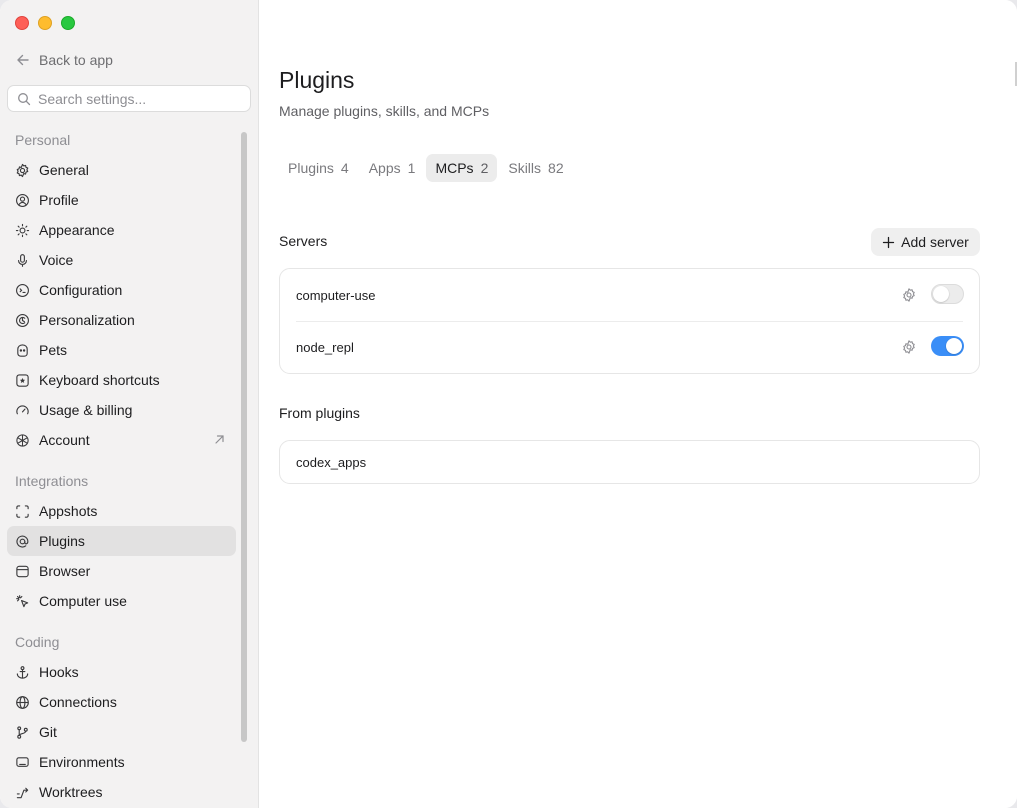 This screenshot has width=1017, height=808. I want to click on tab-plugins: Plugins 4, so click(318, 168).